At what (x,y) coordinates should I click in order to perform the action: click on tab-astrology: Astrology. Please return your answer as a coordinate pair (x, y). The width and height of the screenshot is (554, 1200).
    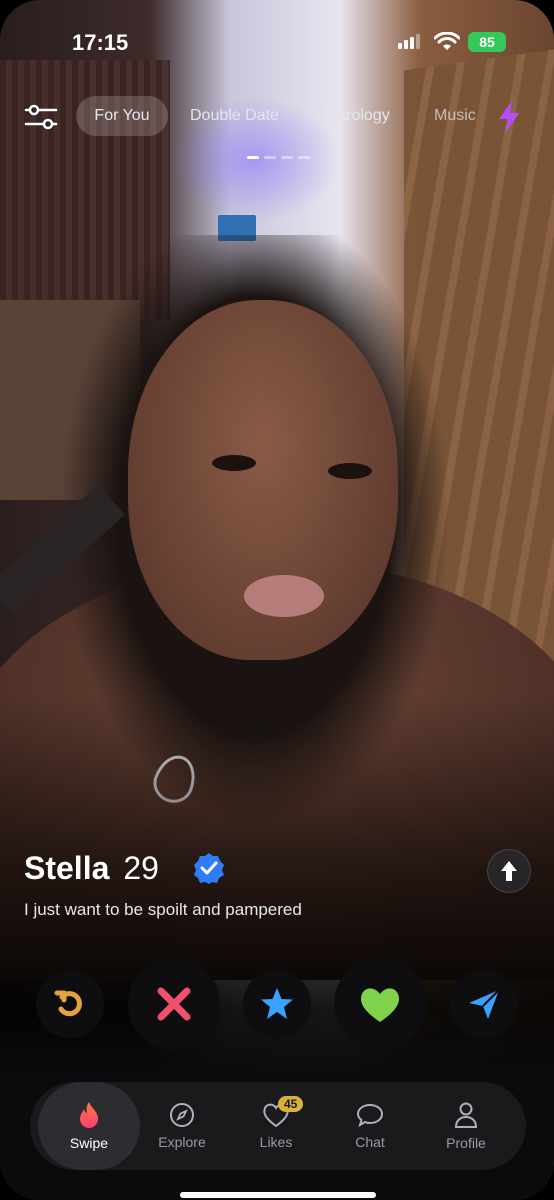
    Looking at the image, I should click on (356, 116).